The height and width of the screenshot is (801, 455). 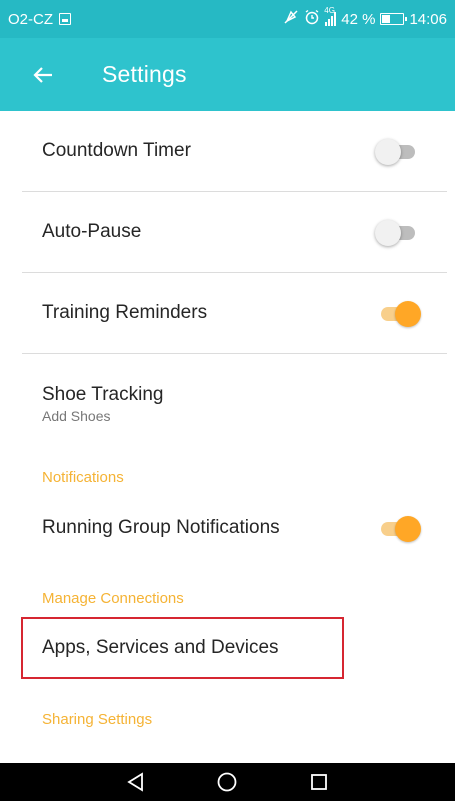 I want to click on section-header-sharing-settings: Sharing Settings, so click(x=97, y=719).